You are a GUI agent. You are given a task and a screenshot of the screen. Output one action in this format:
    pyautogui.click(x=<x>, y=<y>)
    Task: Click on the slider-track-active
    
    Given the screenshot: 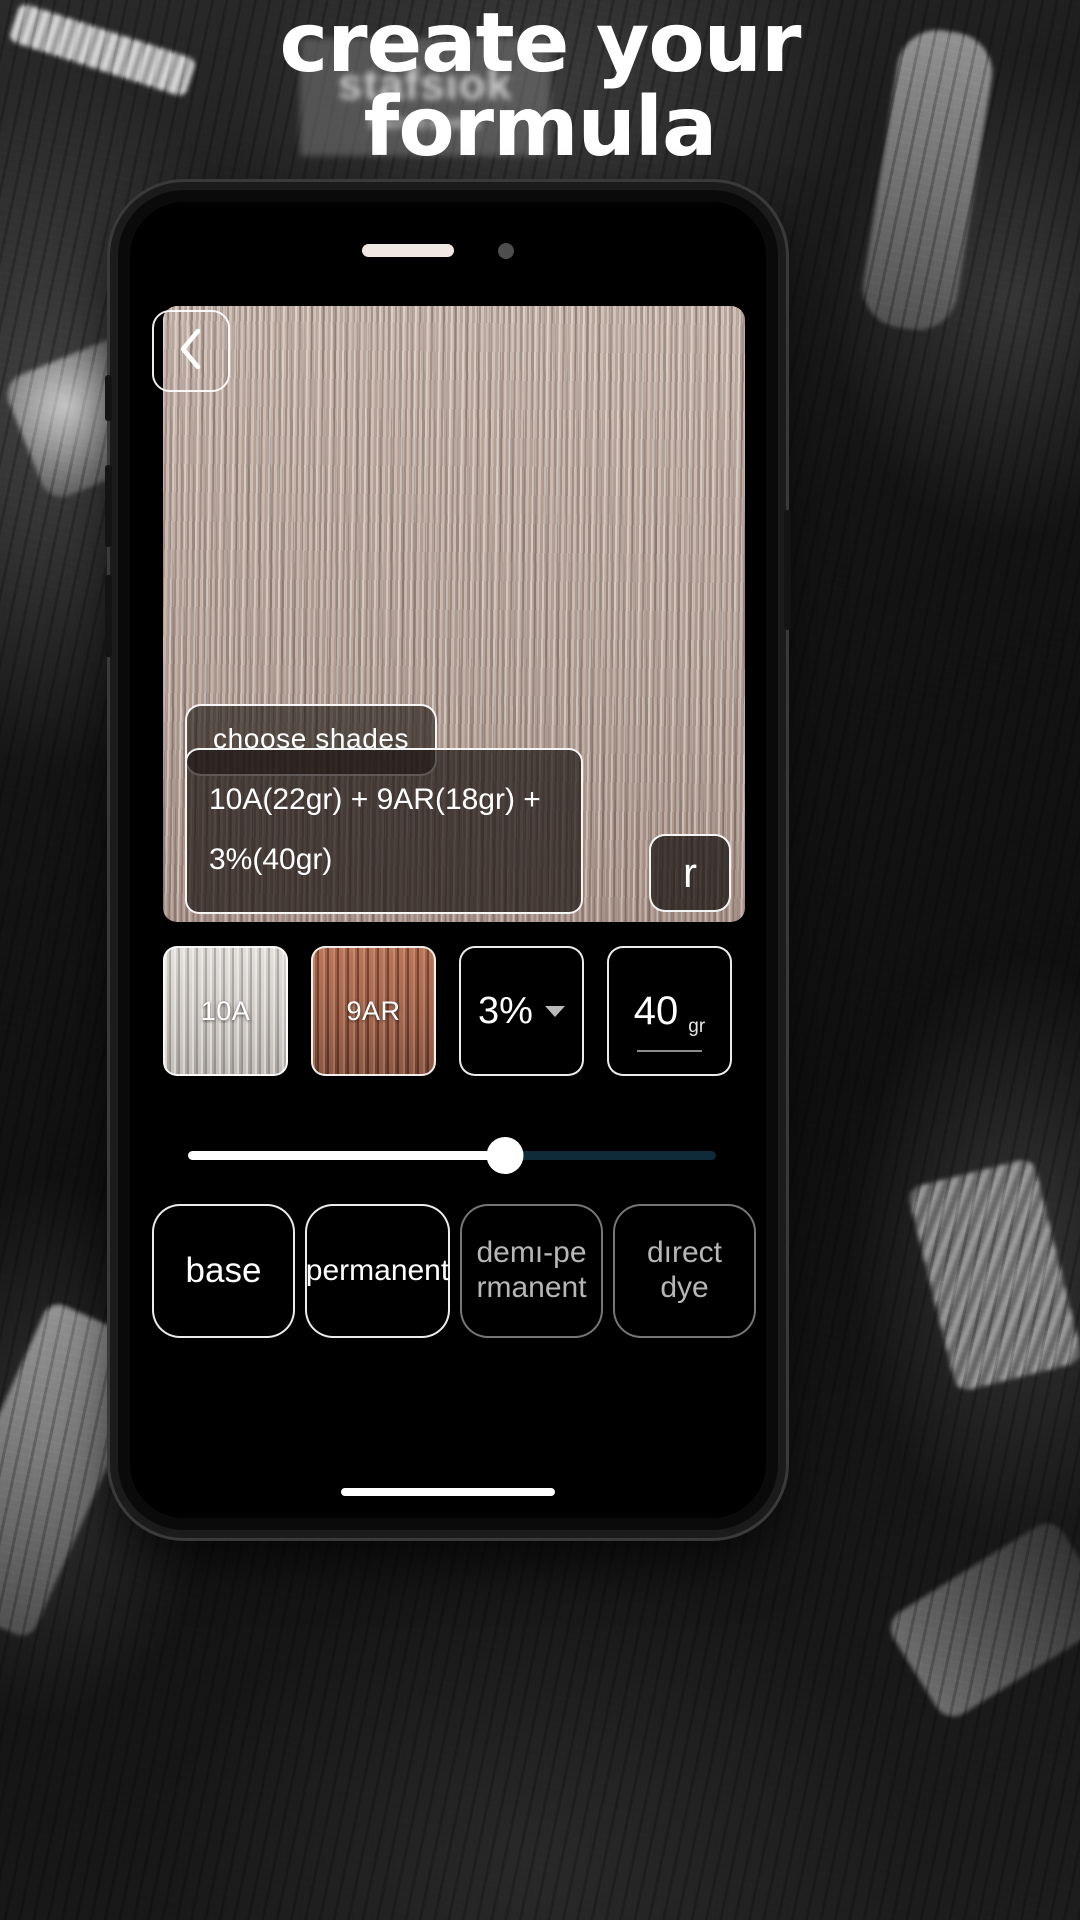 What is the action you would take?
    pyautogui.click(x=346, y=1155)
    